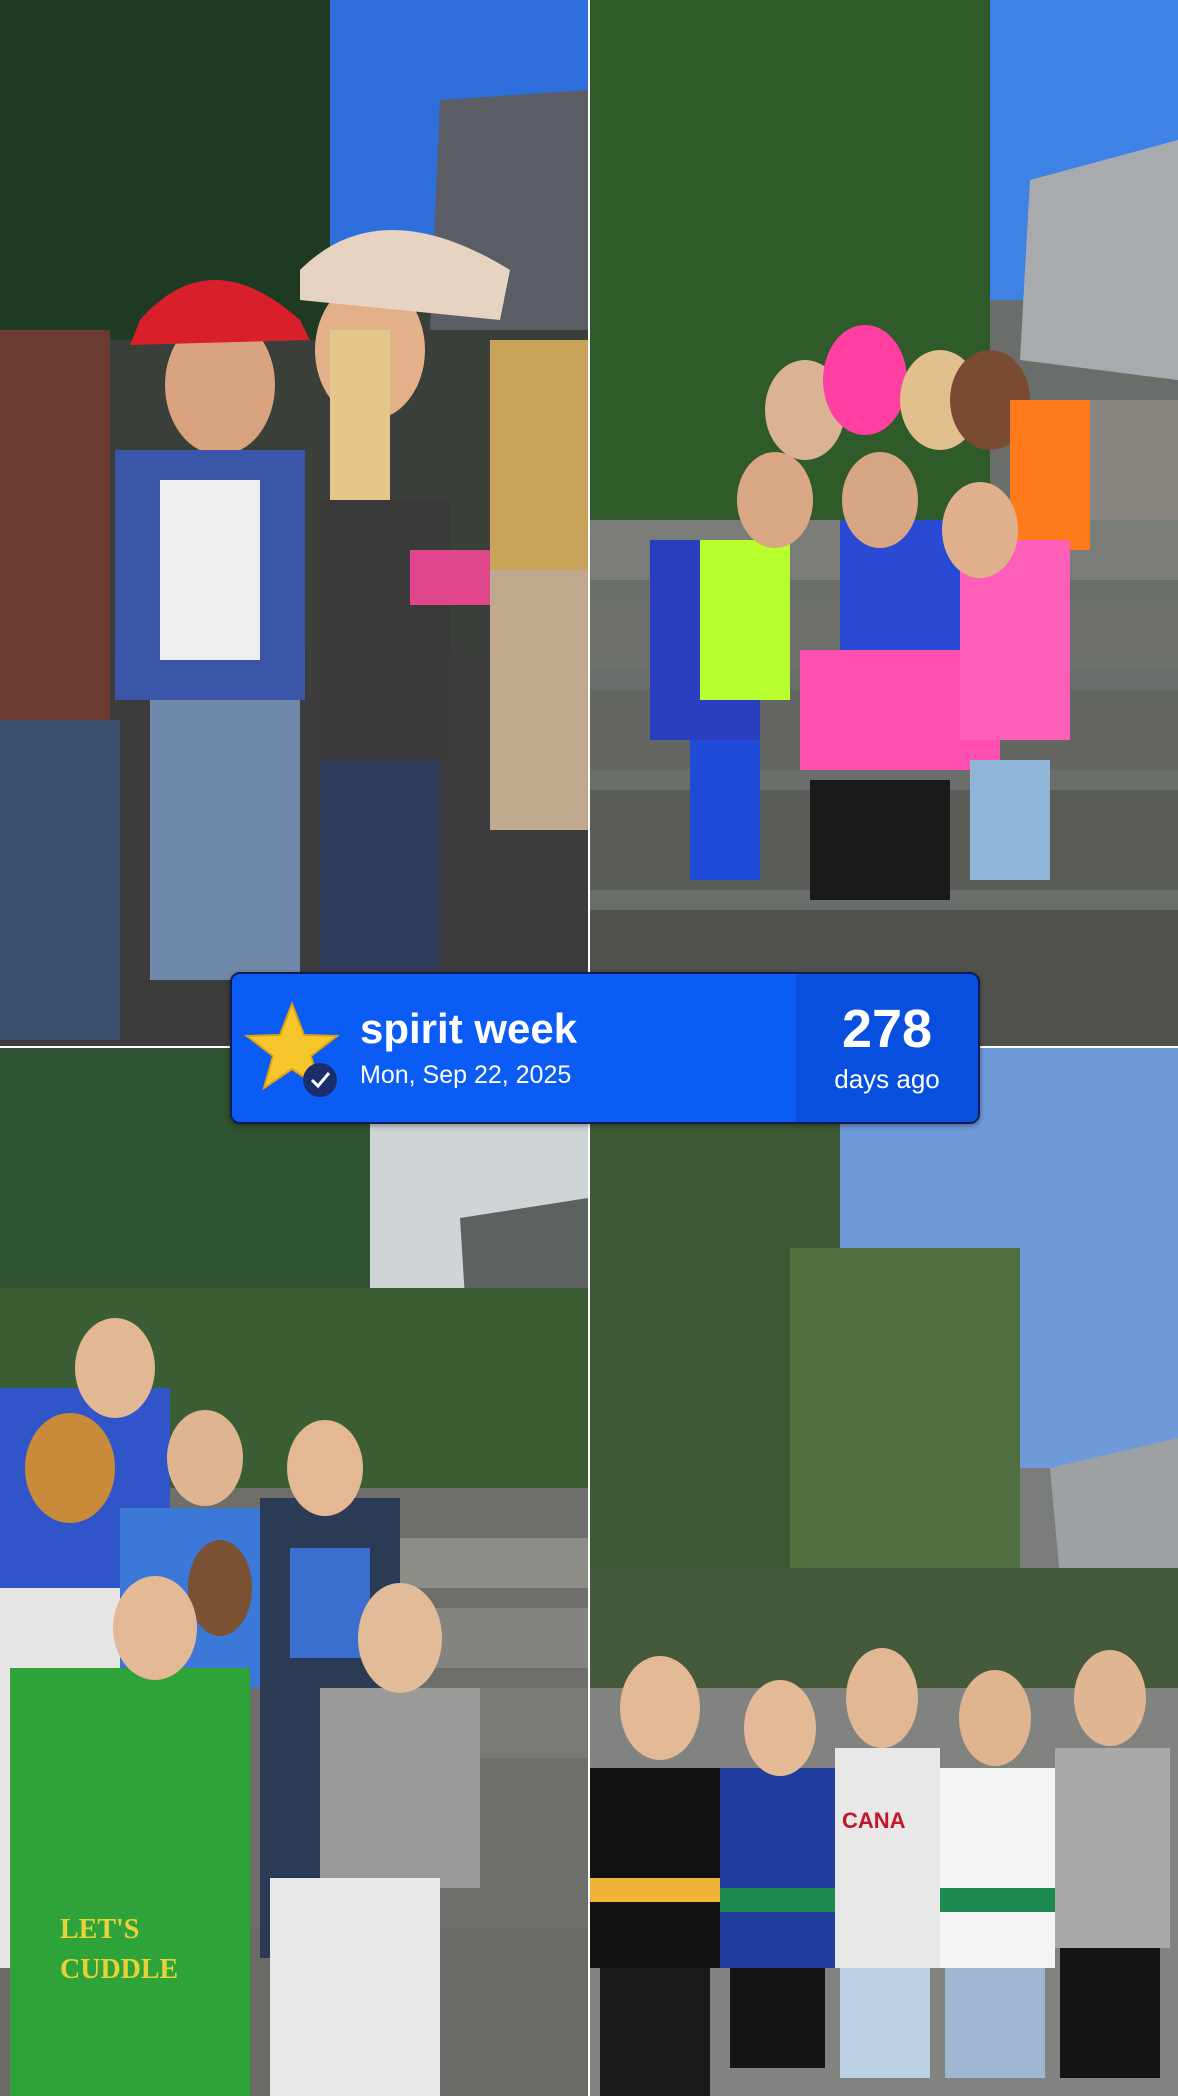 The image size is (1178, 2096). I want to click on event-title: spirit week, so click(469, 1029).